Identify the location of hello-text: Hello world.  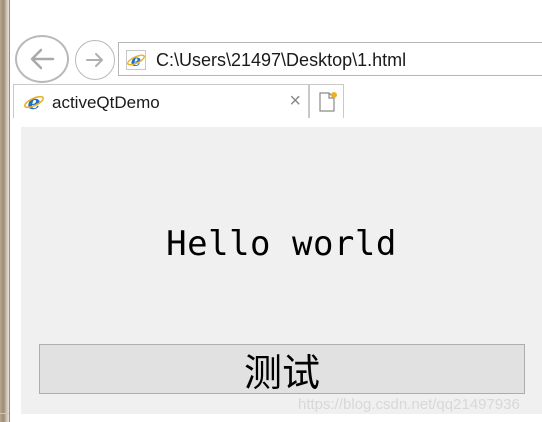
(281, 244).